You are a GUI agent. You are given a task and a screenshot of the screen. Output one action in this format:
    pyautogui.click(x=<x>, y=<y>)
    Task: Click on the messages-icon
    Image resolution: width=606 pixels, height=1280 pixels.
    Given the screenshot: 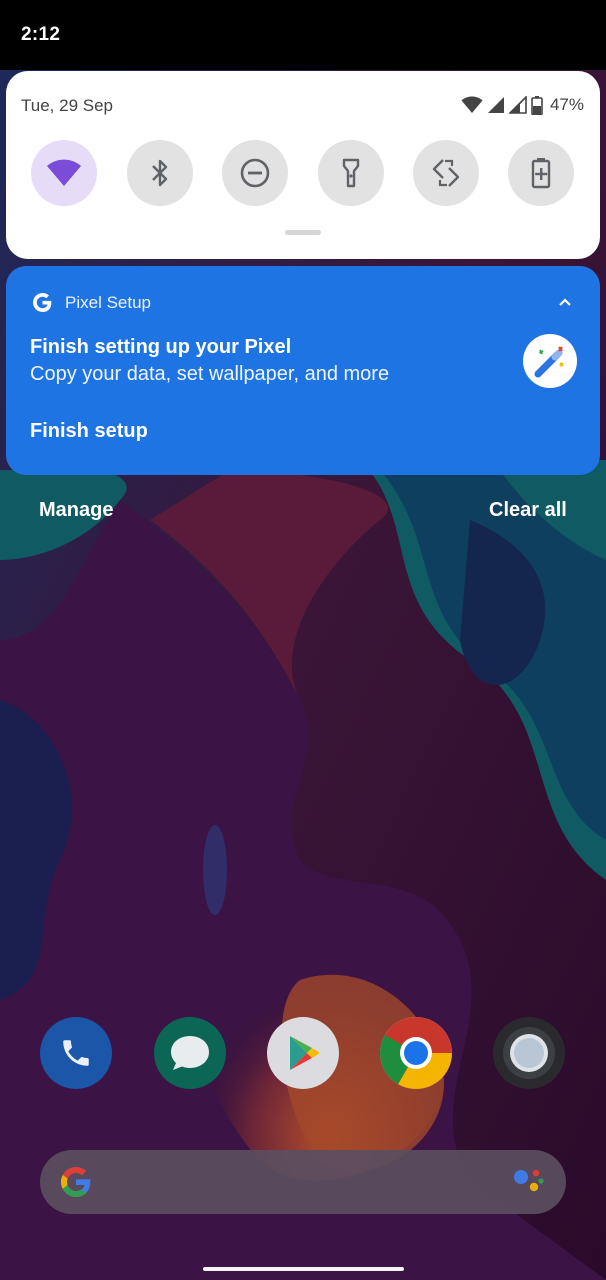 What is the action you would take?
    pyautogui.click(x=190, y=1053)
    